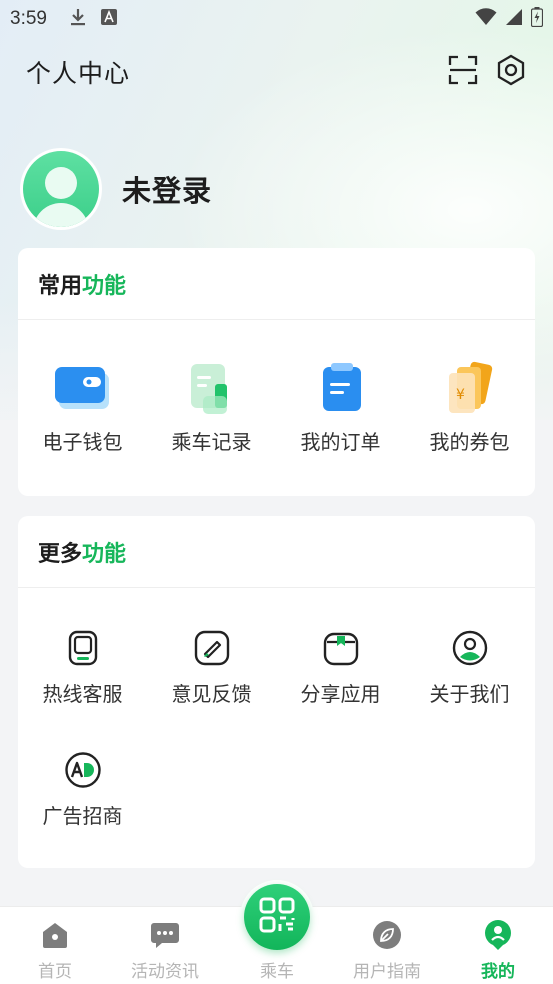 The width and height of the screenshot is (553, 984). What do you see at coordinates (165, 935) in the screenshot?
I see `chat-icon` at bounding box center [165, 935].